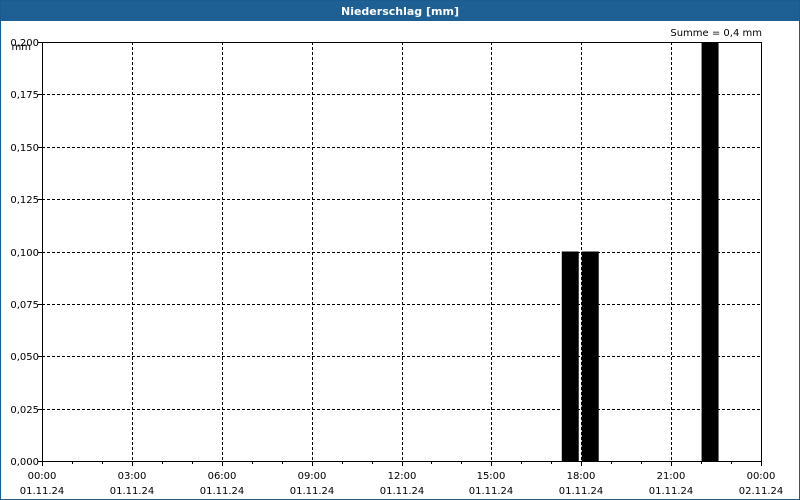 The width and height of the screenshot is (800, 500). What do you see at coordinates (222, 476) in the screenshot?
I see `x-tick-time-label: 06:00` at bounding box center [222, 476].